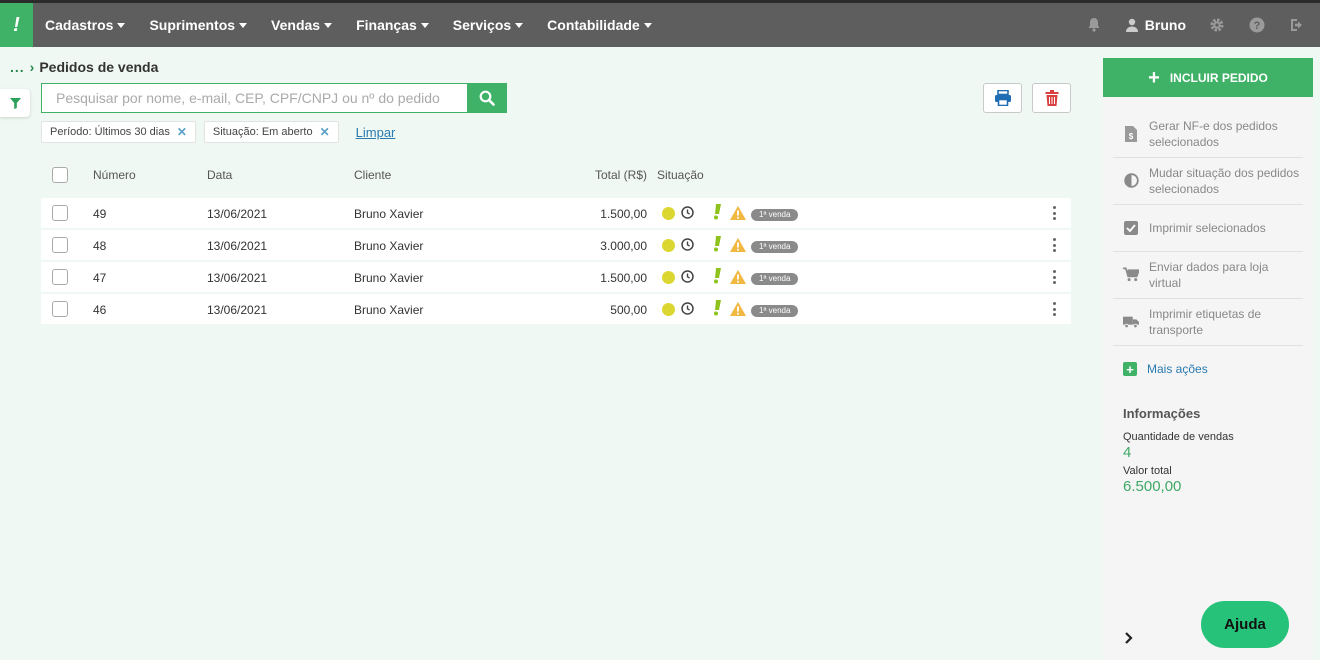  I want to click on bell-icon, so click(1094, 25).